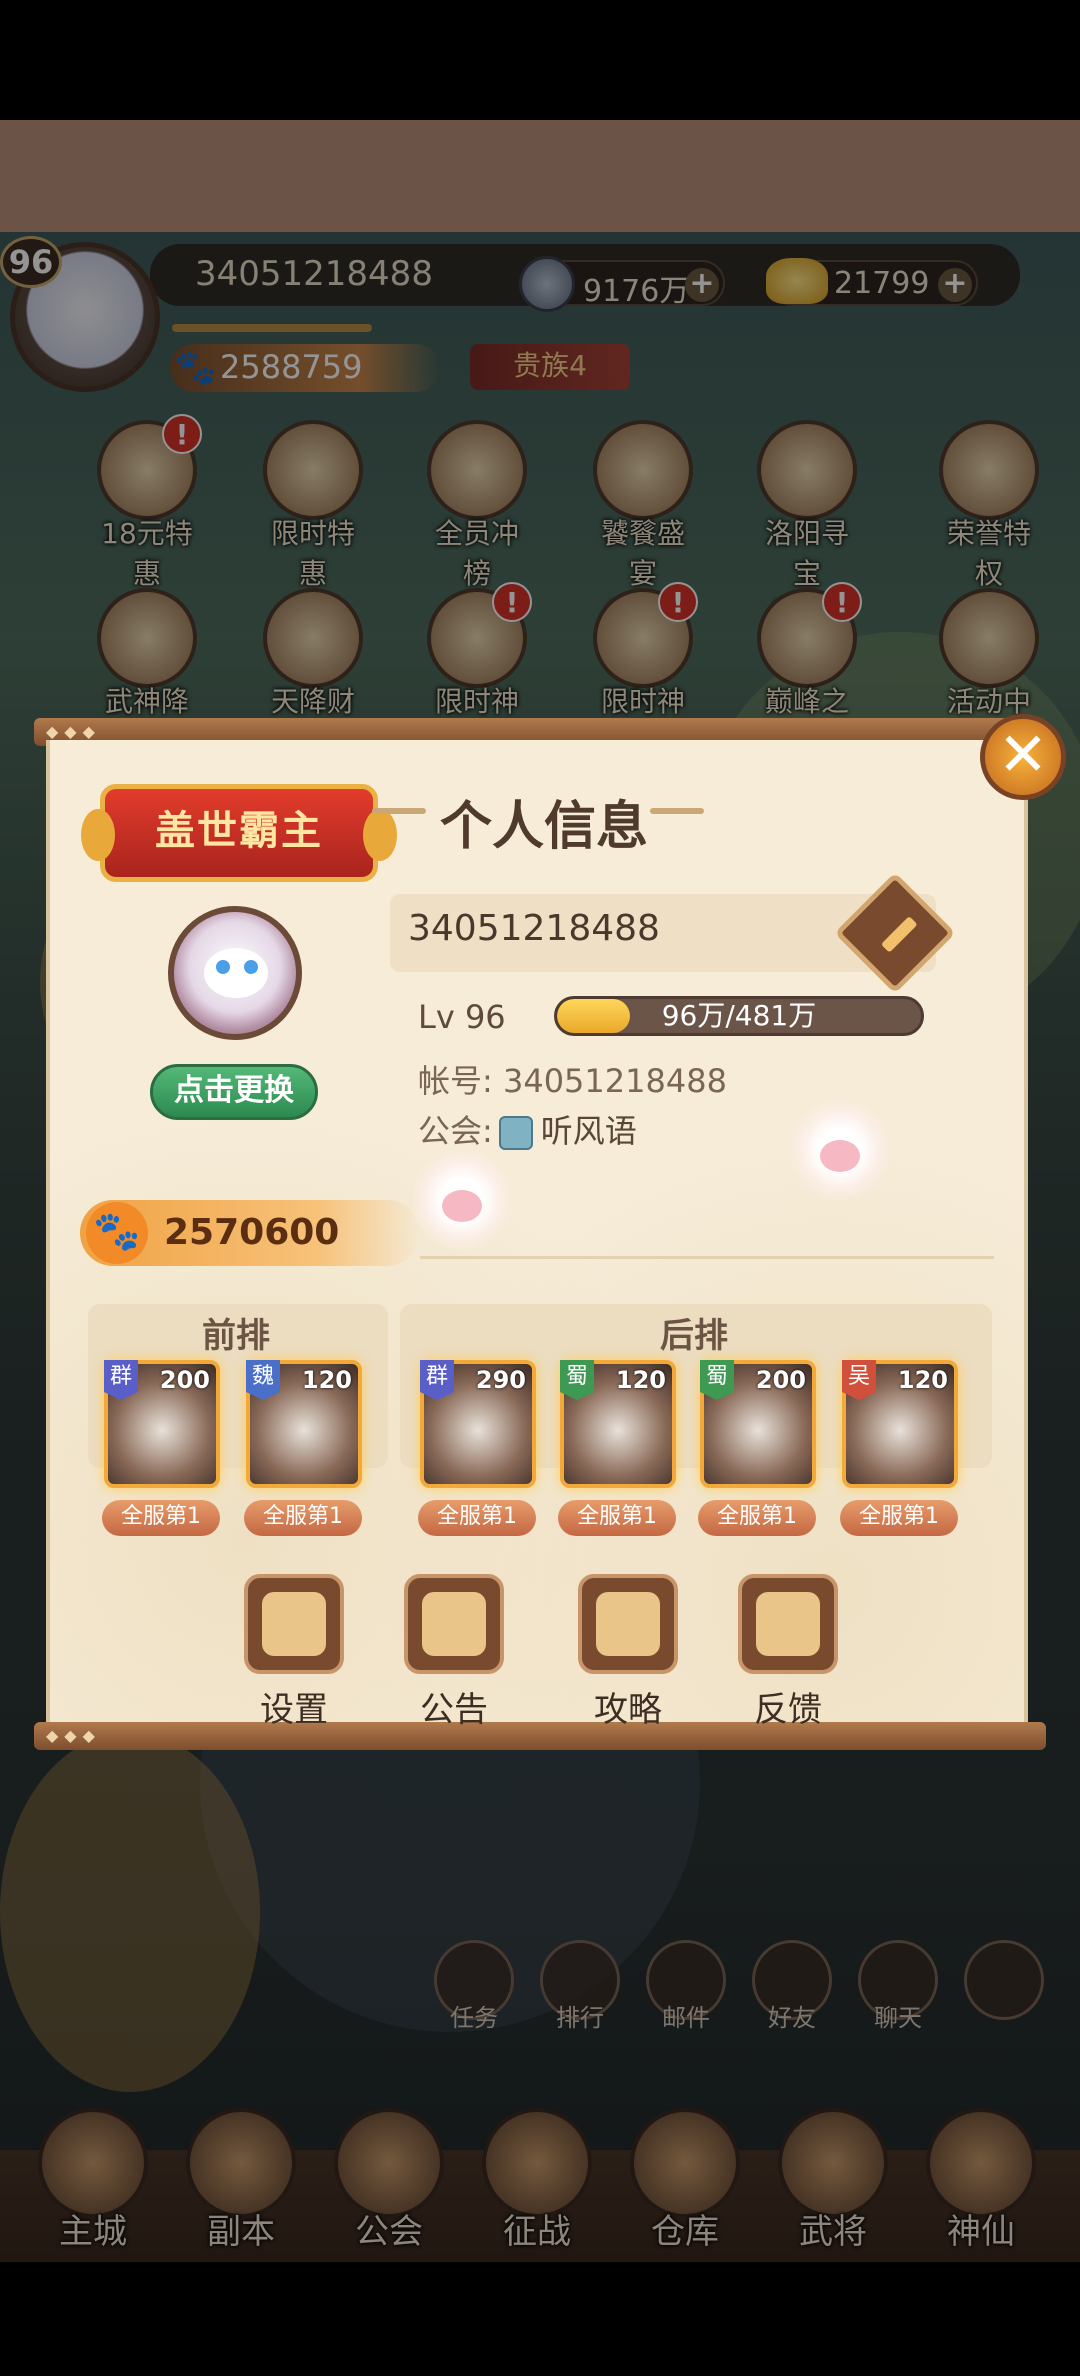 The width and height of the screenshot is (1080, 2376). I want to click on profile-avatar, so click(235, 973).